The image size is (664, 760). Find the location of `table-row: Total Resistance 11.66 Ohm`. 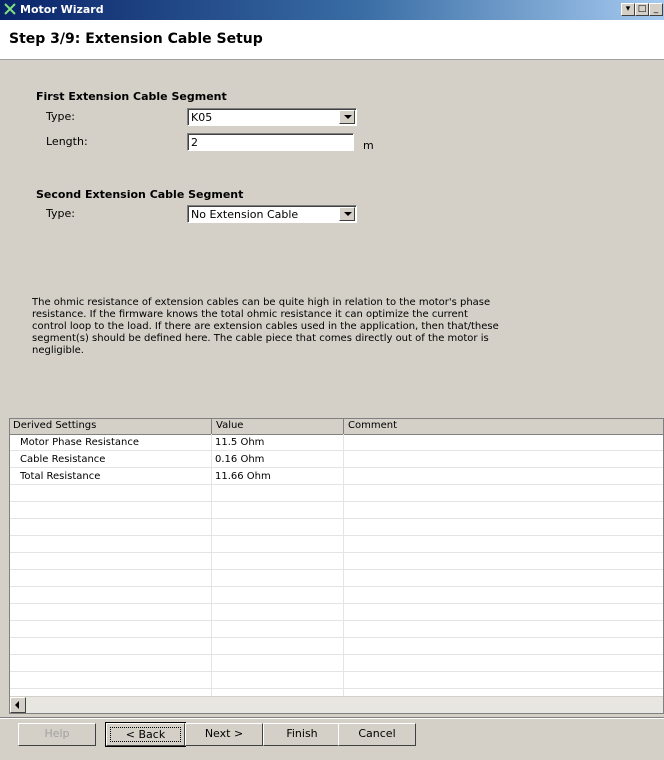

table-row: Total Resistance 11.66 Ohm is located at coordinates (336, 477).